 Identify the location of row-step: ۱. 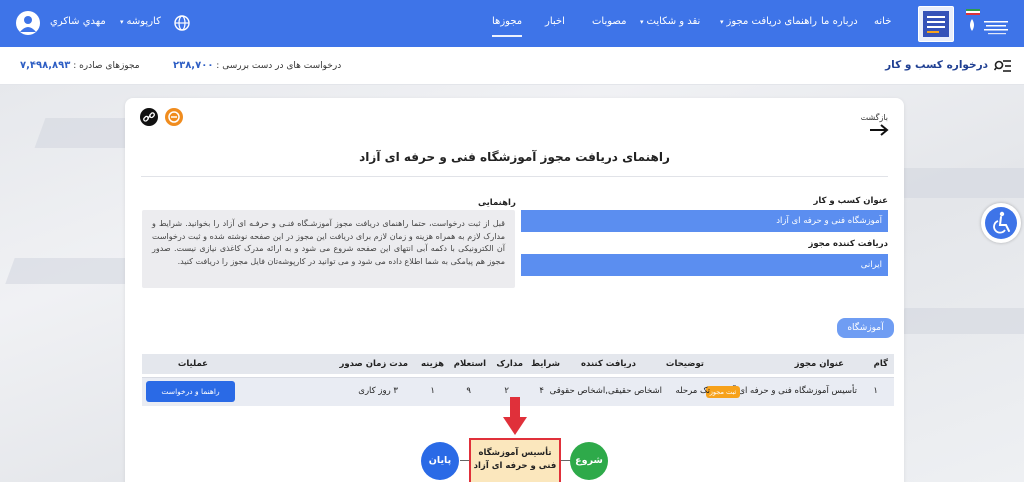
(875, 391).